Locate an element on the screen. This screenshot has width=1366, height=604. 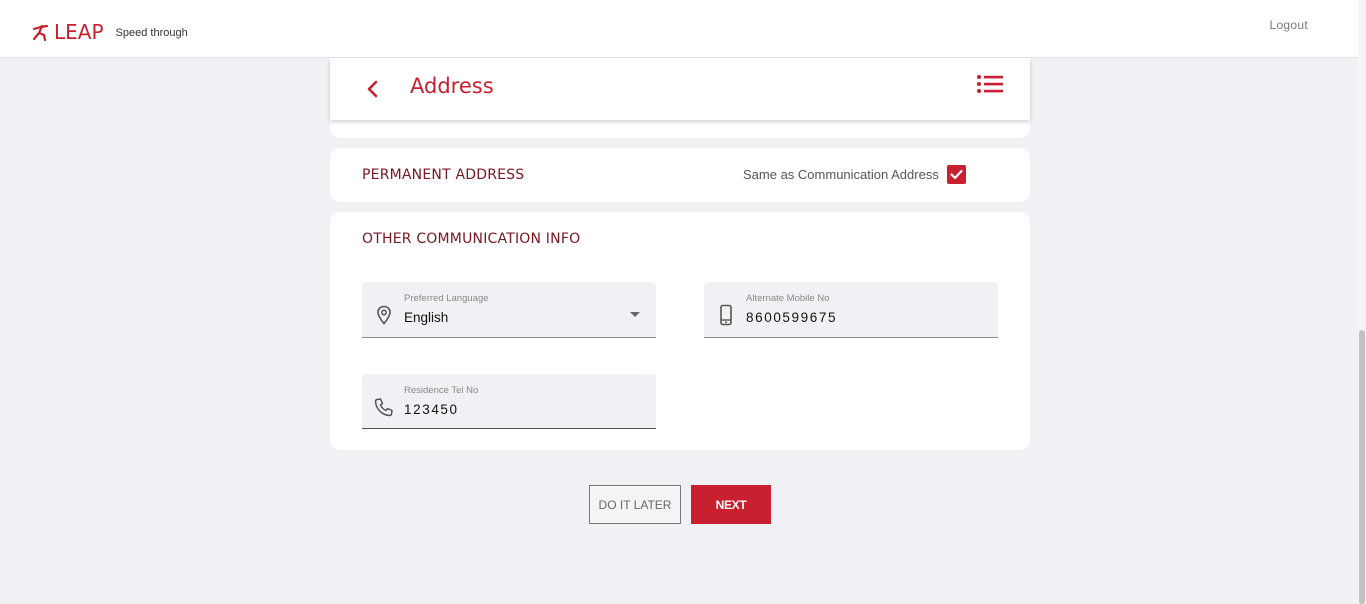
chevron-left-icon is located at coordinates (372, 89).